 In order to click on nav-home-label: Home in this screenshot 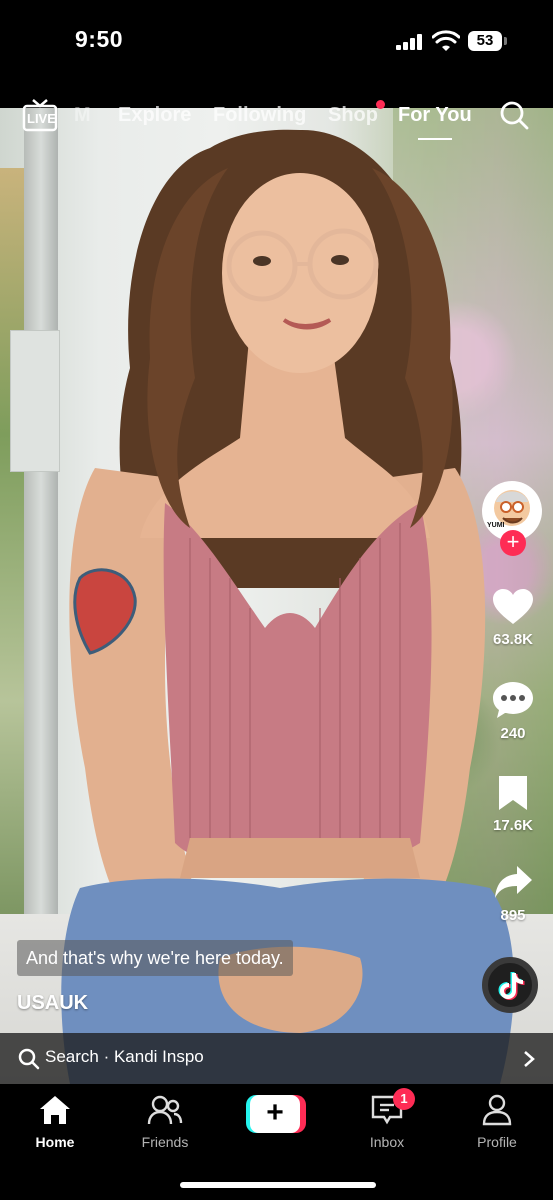, I will do `click(55, 1142)`.